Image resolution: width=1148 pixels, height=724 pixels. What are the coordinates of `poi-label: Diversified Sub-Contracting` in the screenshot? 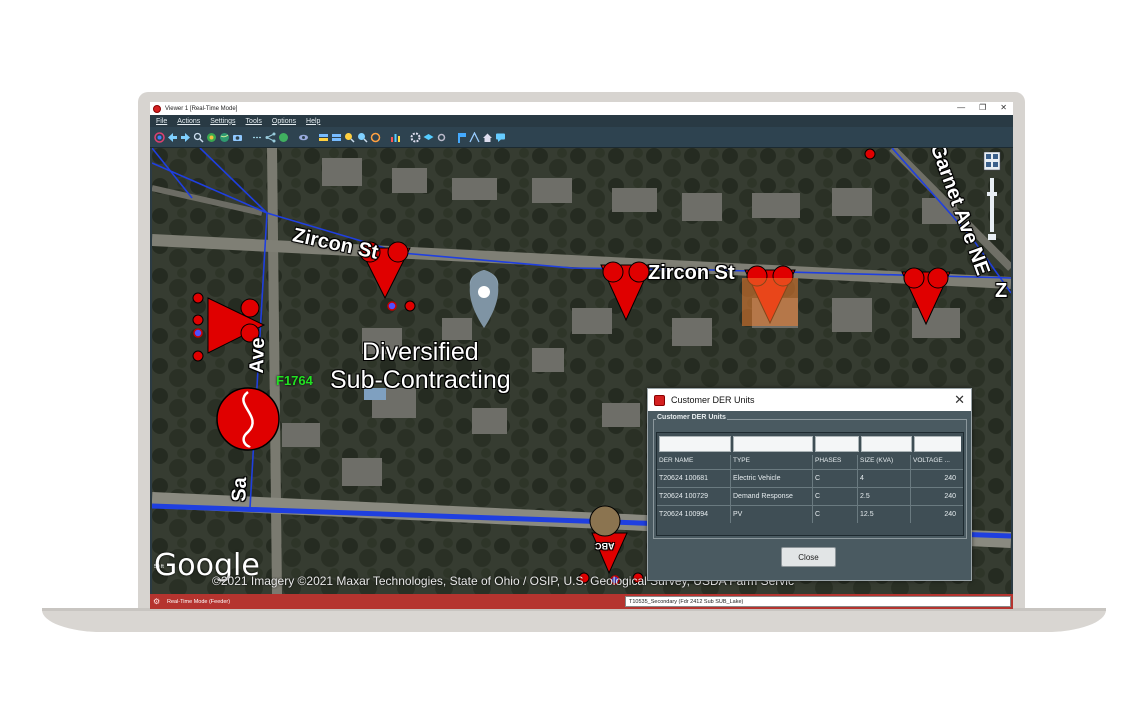 It's located at (420, 366).